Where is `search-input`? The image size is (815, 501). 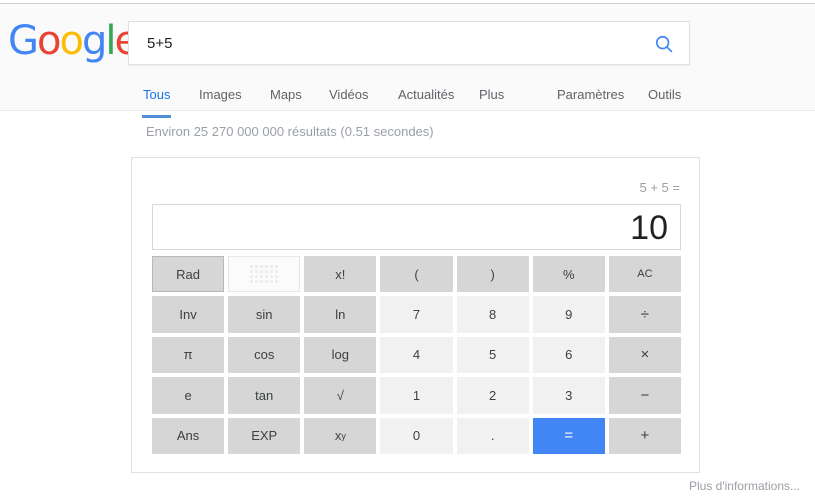
search-input is located at coordinates (390, 43).